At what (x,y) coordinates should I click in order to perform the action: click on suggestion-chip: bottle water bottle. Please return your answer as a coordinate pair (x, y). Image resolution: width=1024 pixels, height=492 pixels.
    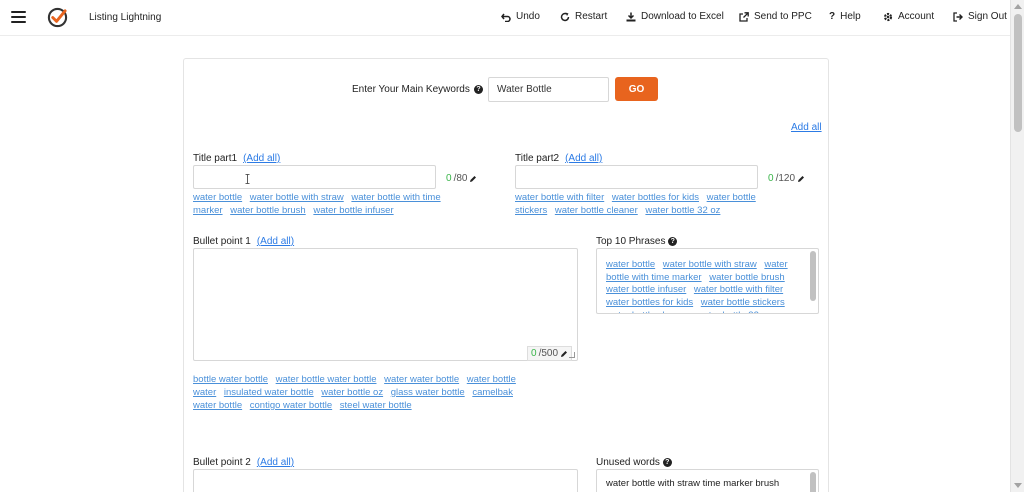
    Looking at the image, I should click on (230, 379).